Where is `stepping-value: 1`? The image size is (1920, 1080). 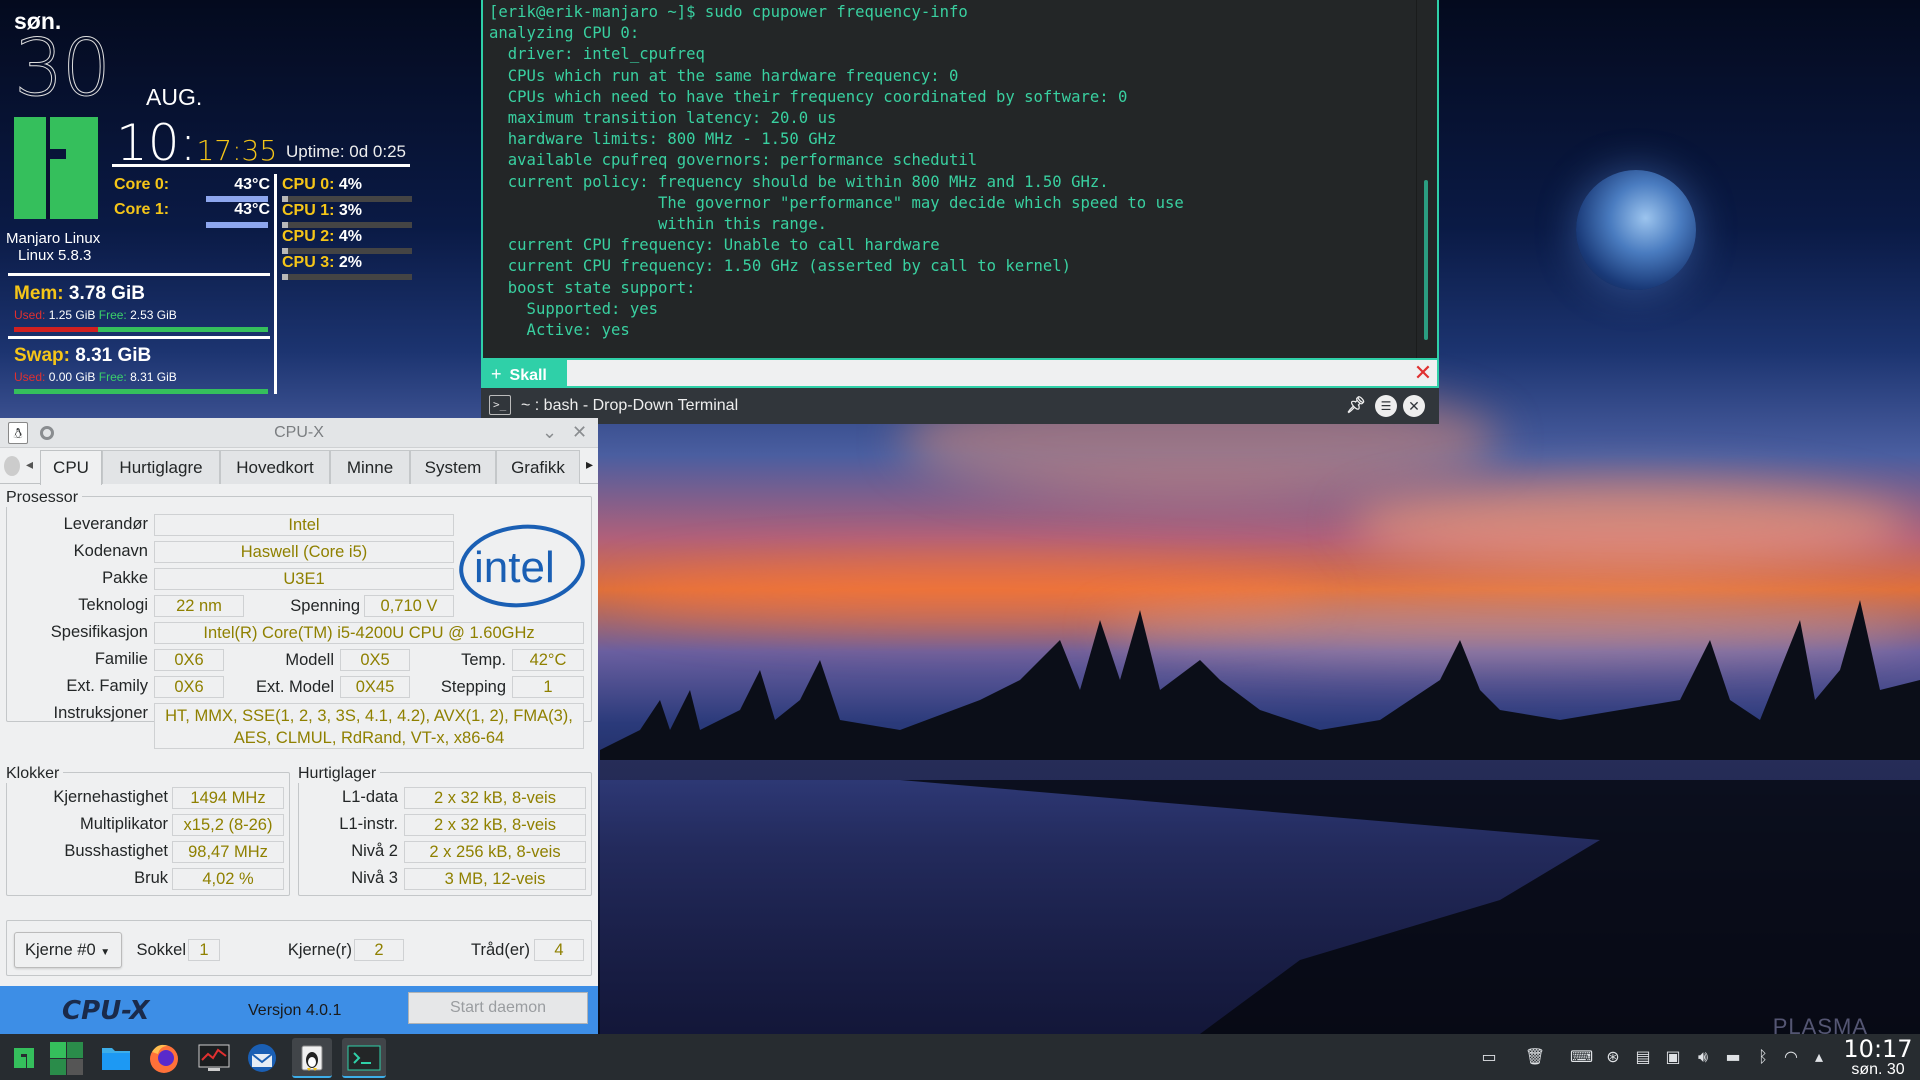
stepping-value: 1 is located at coordinates (548, 687).